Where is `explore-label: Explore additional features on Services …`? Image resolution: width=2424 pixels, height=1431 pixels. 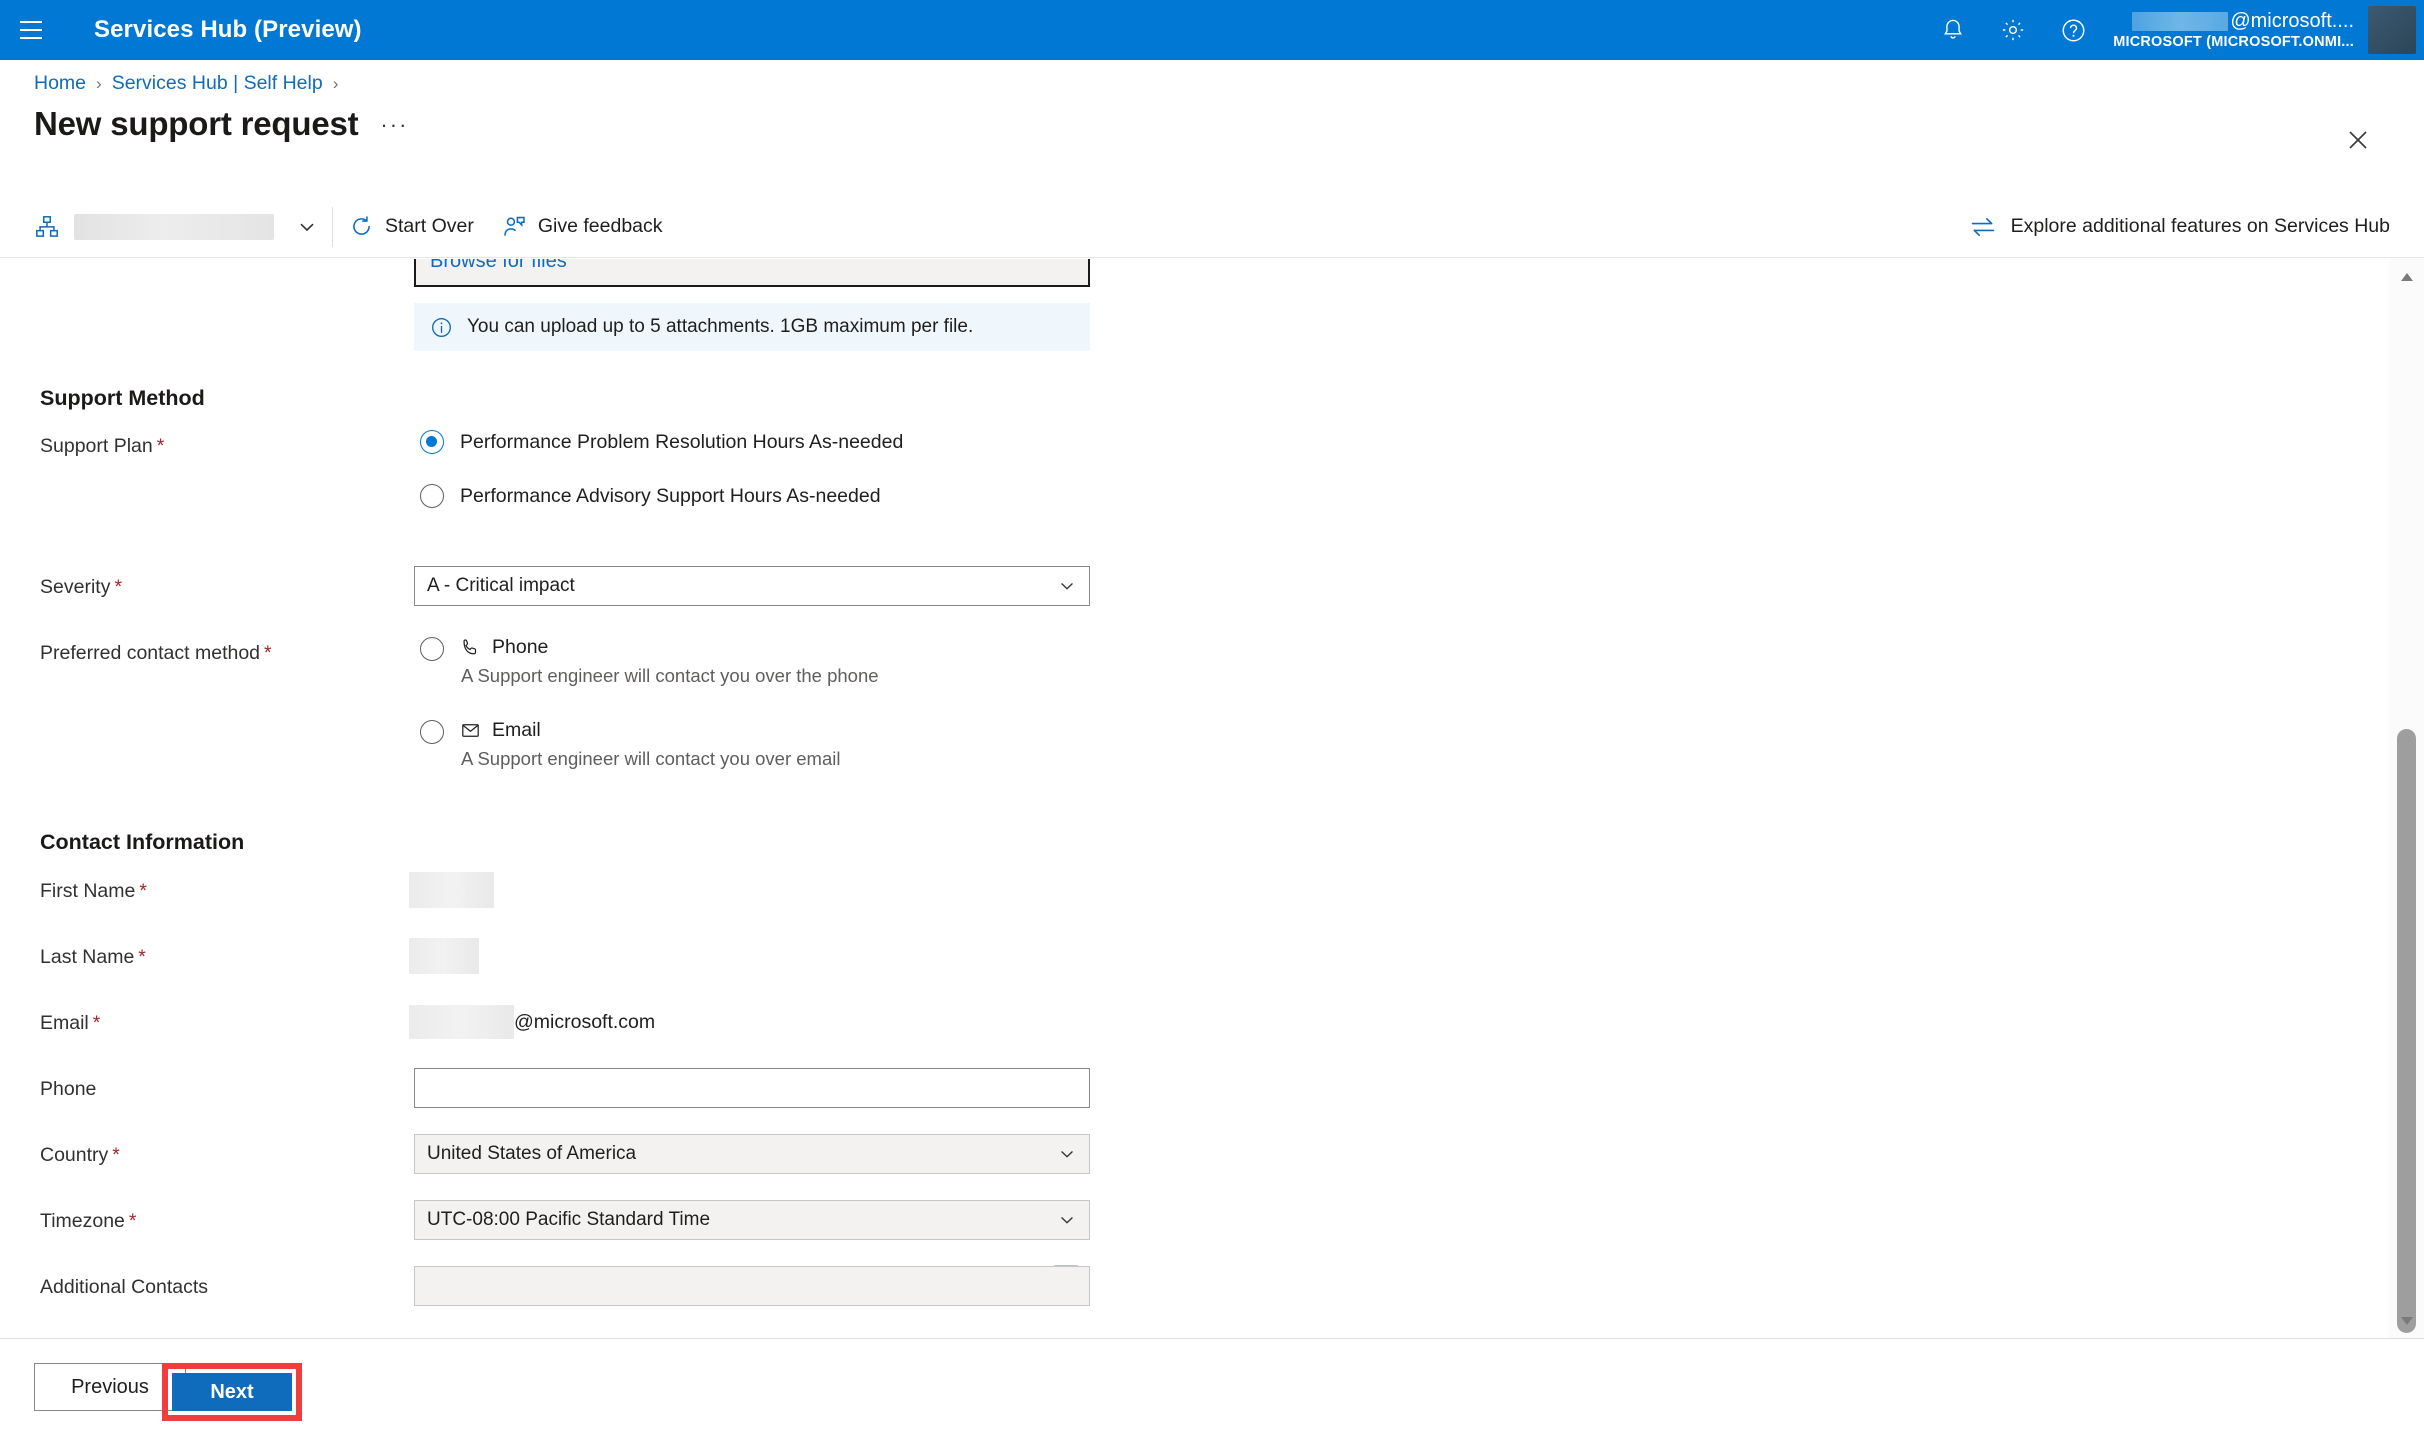
explore-label: Explore additional features on Services … is located at coordinates (2200, 226).